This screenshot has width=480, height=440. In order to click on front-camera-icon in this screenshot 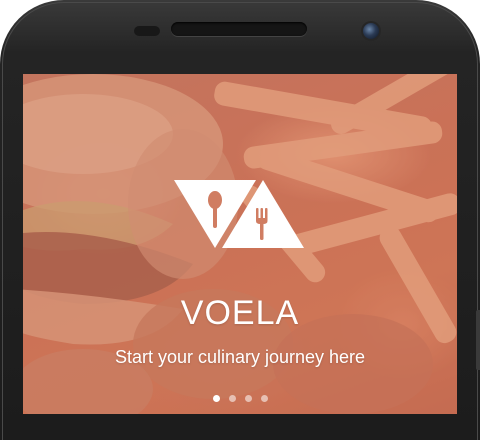, I will do `click(371, 31)`.